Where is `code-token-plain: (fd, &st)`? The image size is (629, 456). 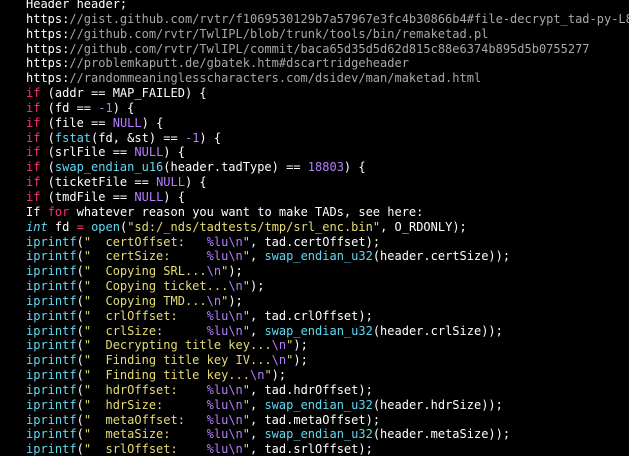 code-token-plain: (fd, &st) is located at coordinates (127, 137).